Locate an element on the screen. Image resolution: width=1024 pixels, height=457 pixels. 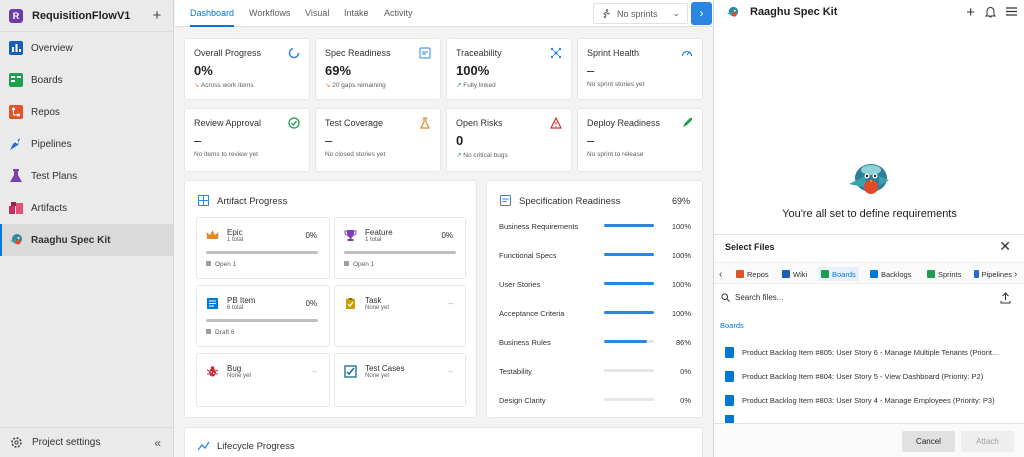
spec-row-label: Design Clarity is located at coordinates (522, 400).